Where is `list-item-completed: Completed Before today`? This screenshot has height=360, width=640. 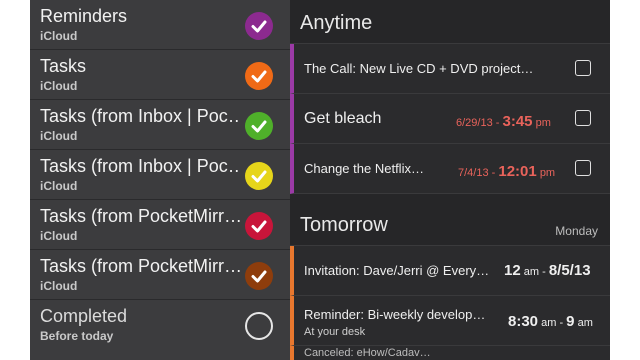 list-item-completed: Completed Before today is located at coordinates (160, 325).